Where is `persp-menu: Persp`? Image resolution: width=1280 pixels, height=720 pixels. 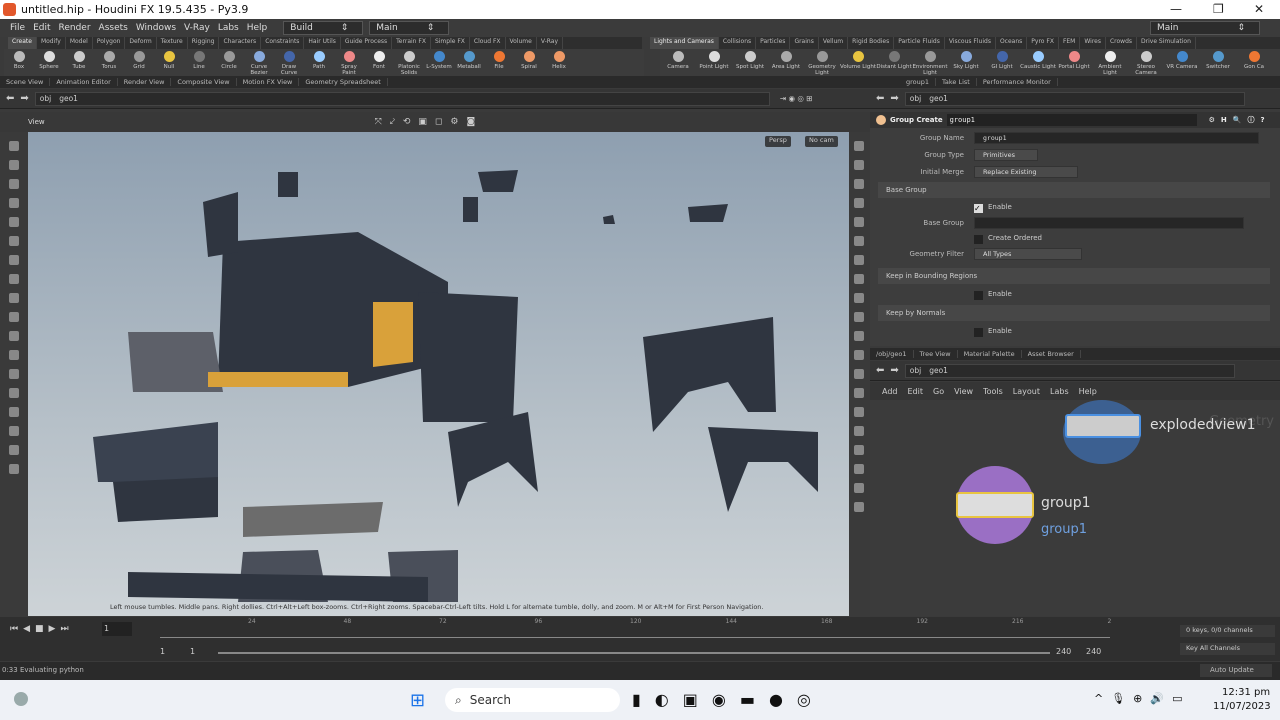 persp-menu: Persp is located at coordinates (778, 141).